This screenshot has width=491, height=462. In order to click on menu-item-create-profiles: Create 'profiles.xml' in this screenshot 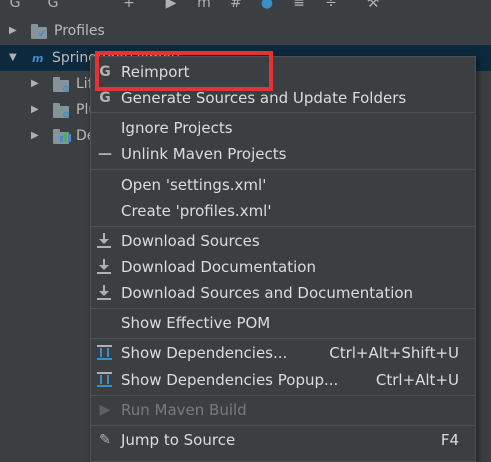, I will do `click(283, 211)`.